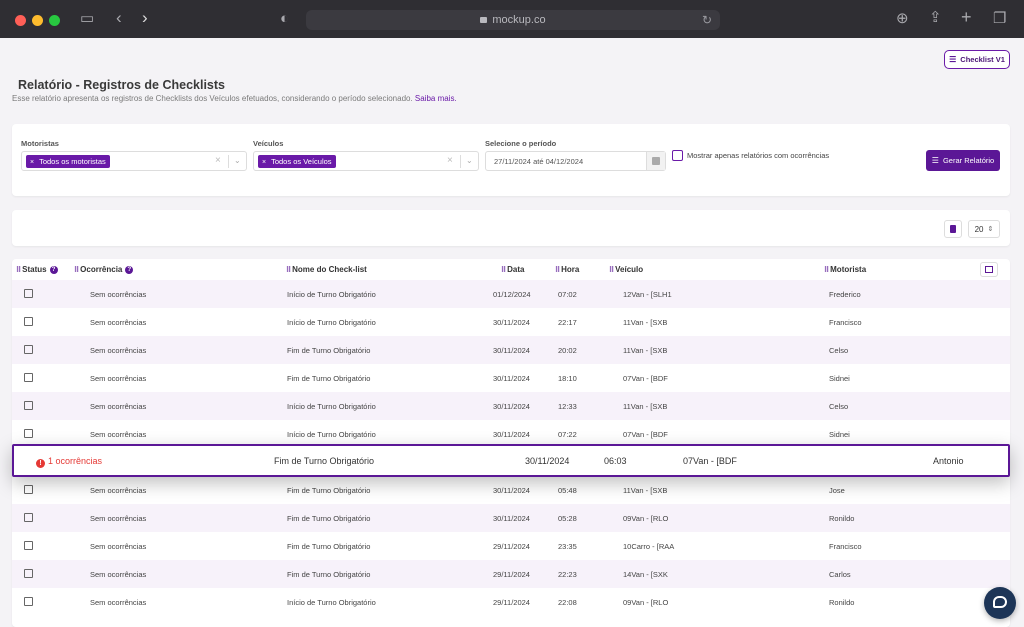 This screenshot has height=627, width=1024. What do you see at coordinates (87, 18) in the screenshot?
I see `sidebar-toggle-icon: ▭` at bounding box center [87, 18].